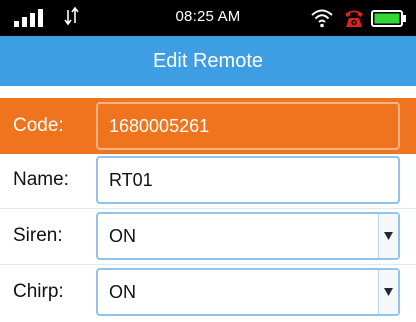  What do you see at coordinates (122, 236) in the screenshot?
I see `siren-selected-value: ON` at bounding box center [122, 236].